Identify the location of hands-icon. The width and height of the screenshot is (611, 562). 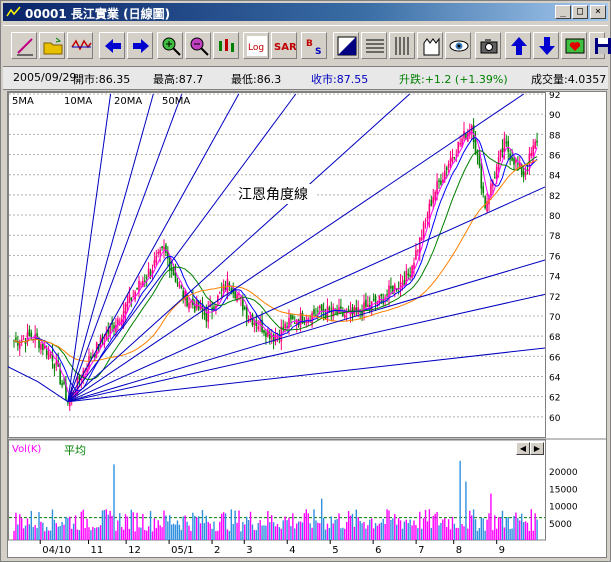
(431, 46).